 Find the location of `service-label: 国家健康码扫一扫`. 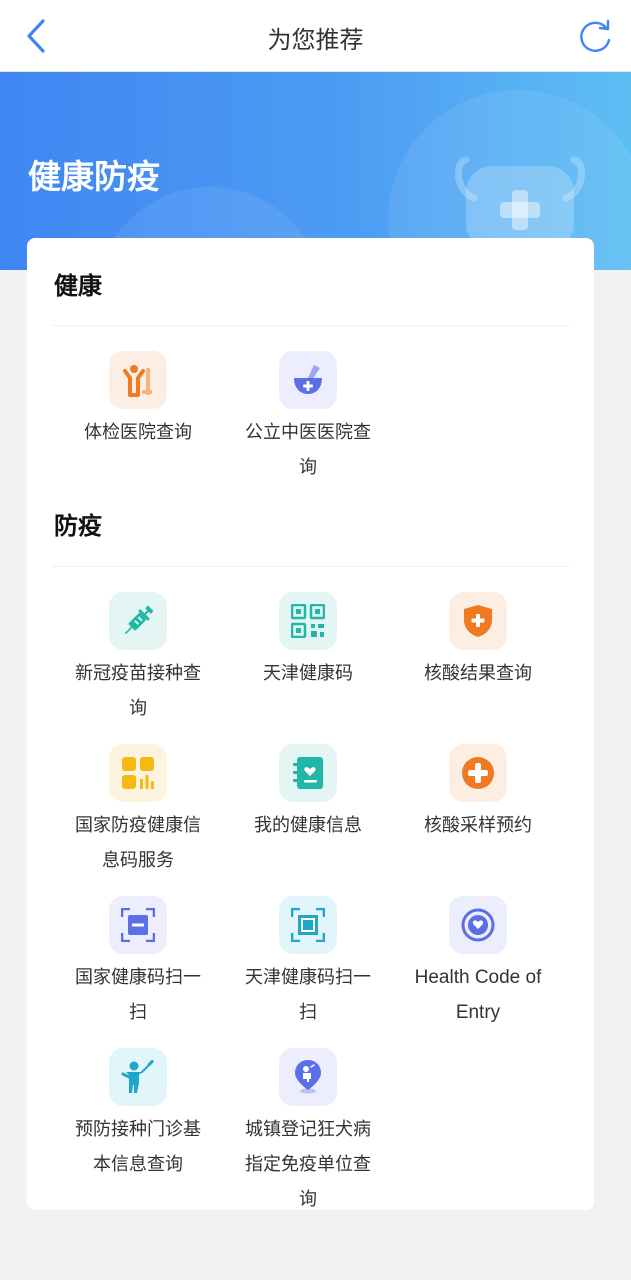

service-label: 国家健康码扫一扫 is located at coordinates (138, 995).